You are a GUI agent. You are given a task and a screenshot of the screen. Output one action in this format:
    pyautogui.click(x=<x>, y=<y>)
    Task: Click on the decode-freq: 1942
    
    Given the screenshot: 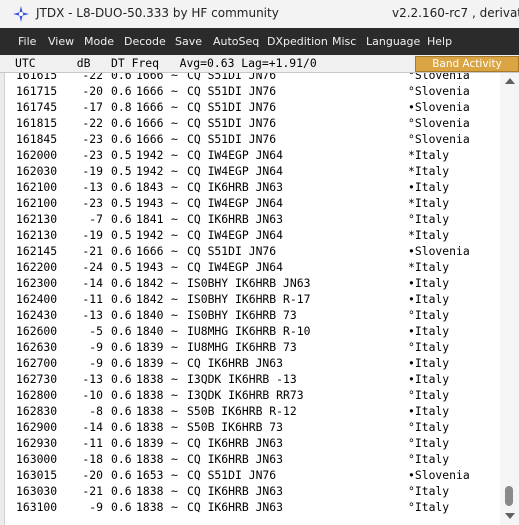 What is the action you would take?
    pyautogui.click(x=150, y=235)
    